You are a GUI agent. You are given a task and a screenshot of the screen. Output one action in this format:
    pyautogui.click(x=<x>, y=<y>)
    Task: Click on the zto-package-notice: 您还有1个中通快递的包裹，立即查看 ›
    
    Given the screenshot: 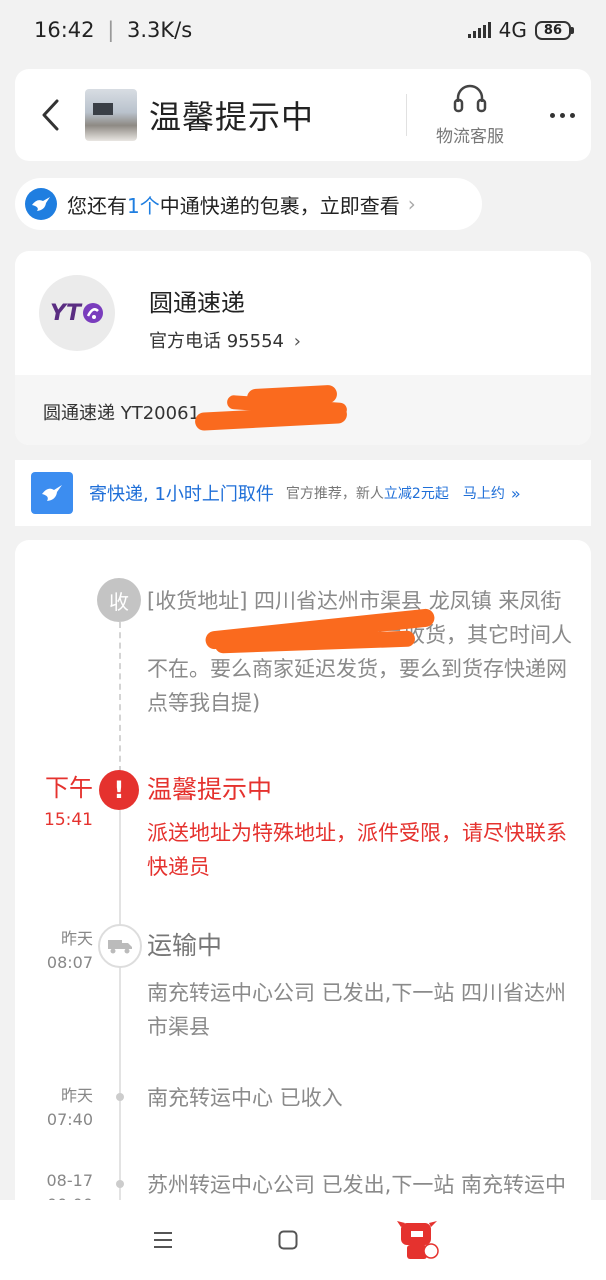 What is the action you would take?
    pyautogui.click(x=248, y=204)
    